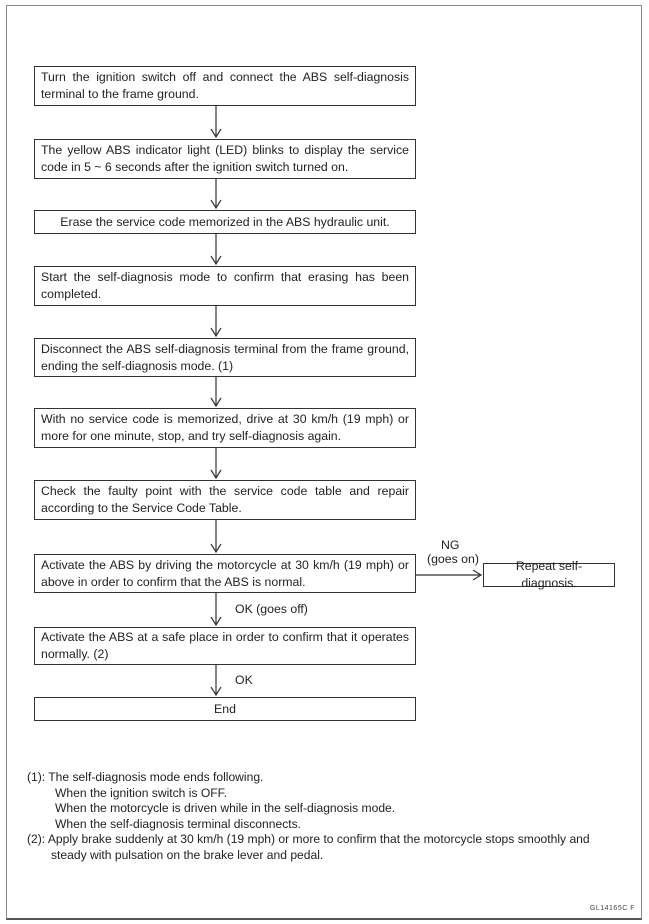 Image resolution: width=649 pixels, height=924 pixels. What do you see at coordinates (244, 680) in the screenshot?
I see `ok-label-2: OK` at bounding box center [244, 680].